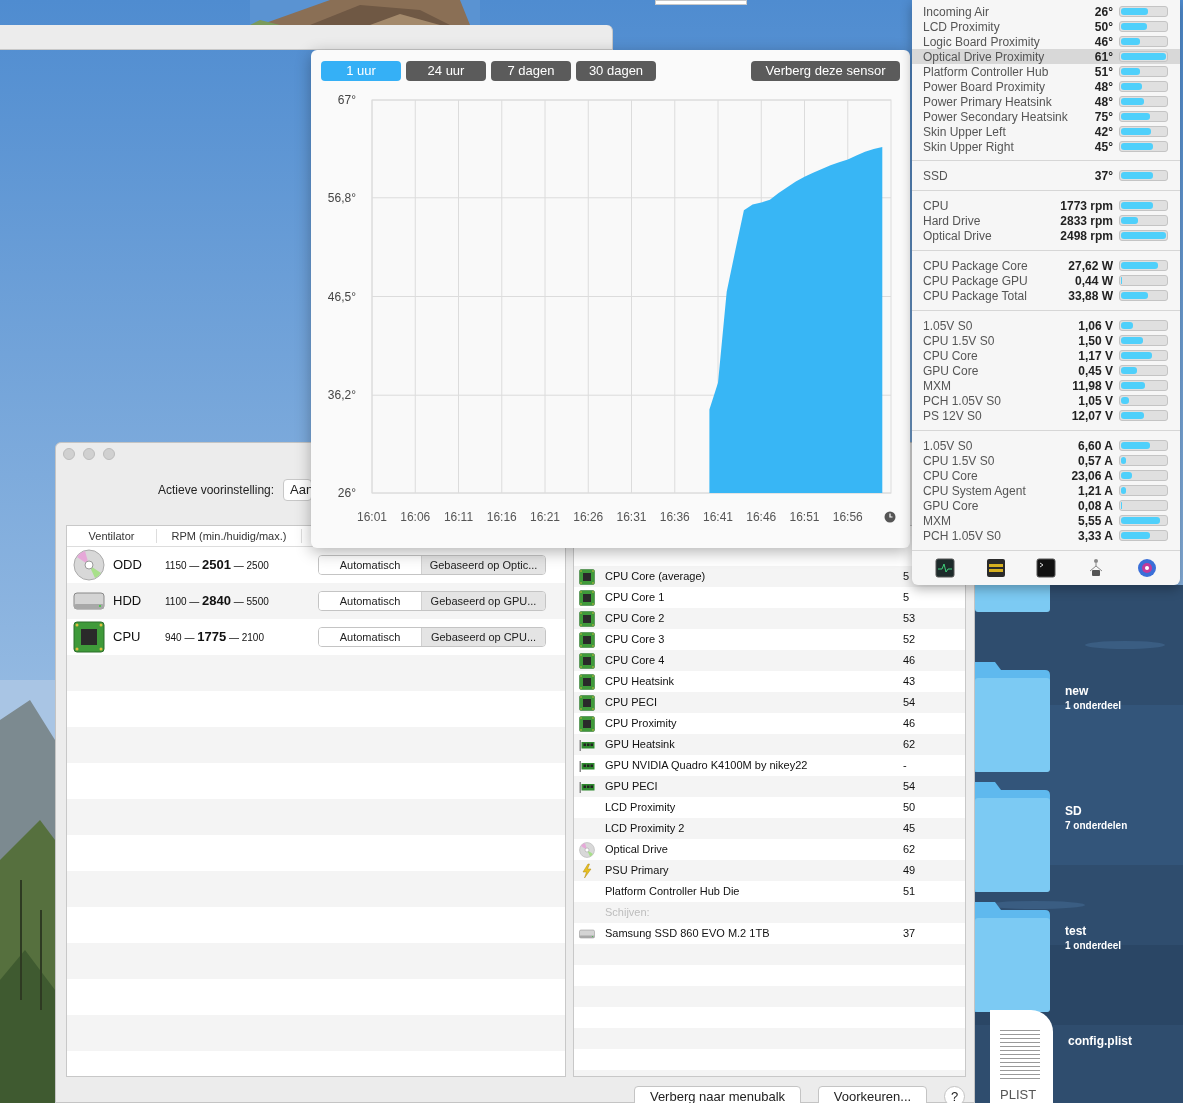 The image size is (1183, 1103). I want to click on sensor-label: Skin Upper Left, so click(965, 132).